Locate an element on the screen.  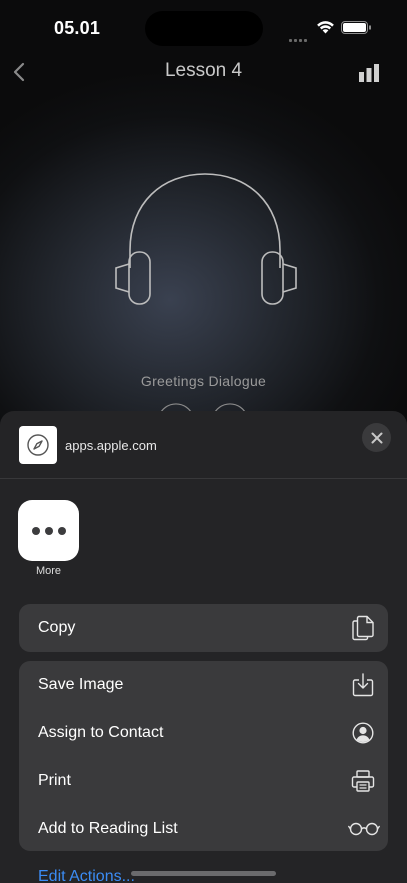
more-apps-button is located at coordinates (48, 530).